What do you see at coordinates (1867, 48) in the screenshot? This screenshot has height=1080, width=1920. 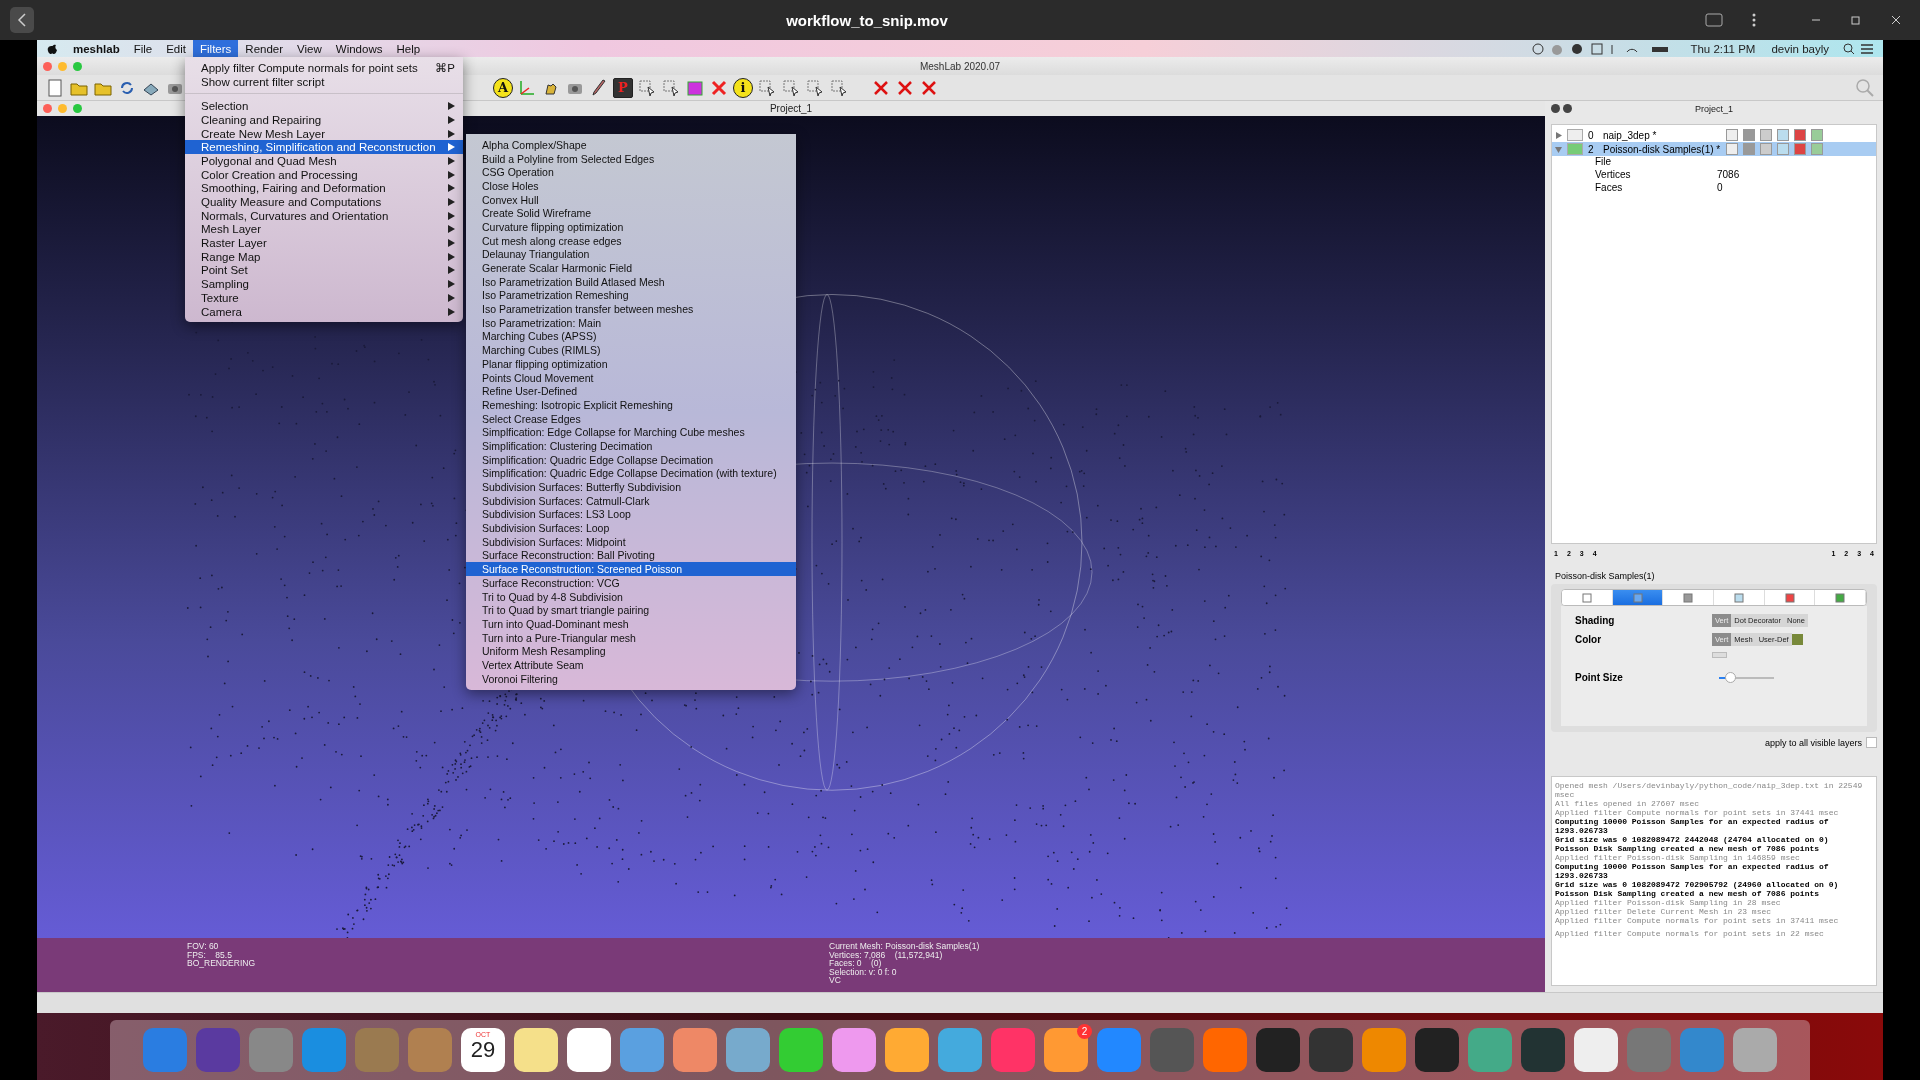 I see `list-icon` at bounding box center [1867, 48].